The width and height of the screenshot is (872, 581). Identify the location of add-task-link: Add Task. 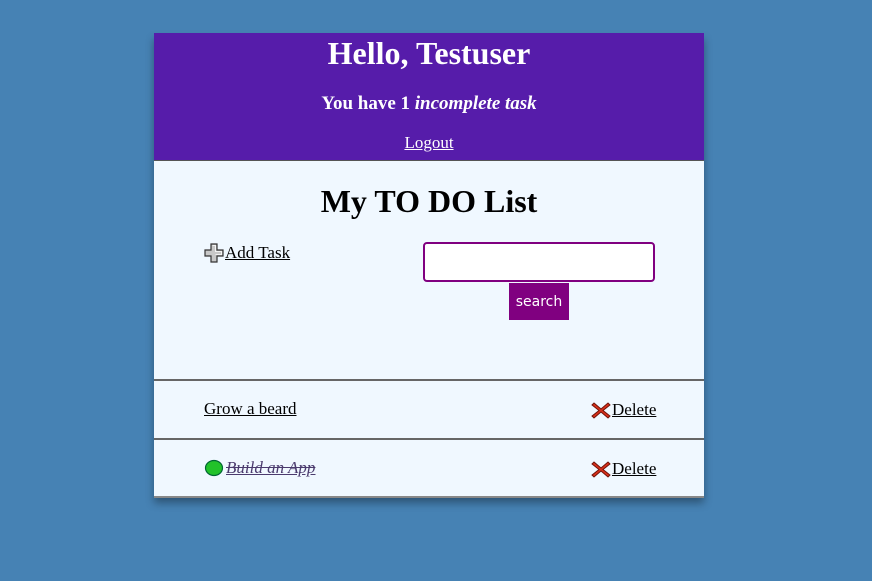
(247, 253).